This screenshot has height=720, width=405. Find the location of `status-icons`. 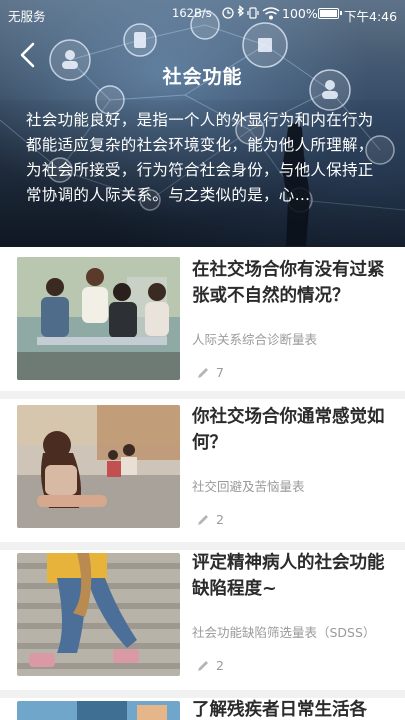

status-icons is located at coordinates (251, 12).